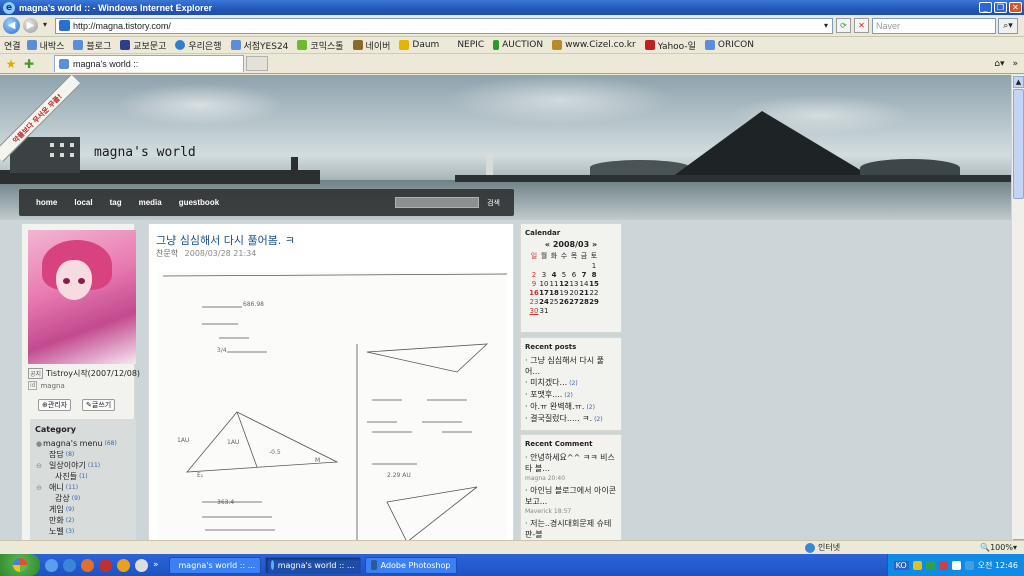 The width and height of the screenshot is (1024, 576). Describe the element at coordinates (544, 310) in the screenshot. I see `calendar-day: 31` at that location.